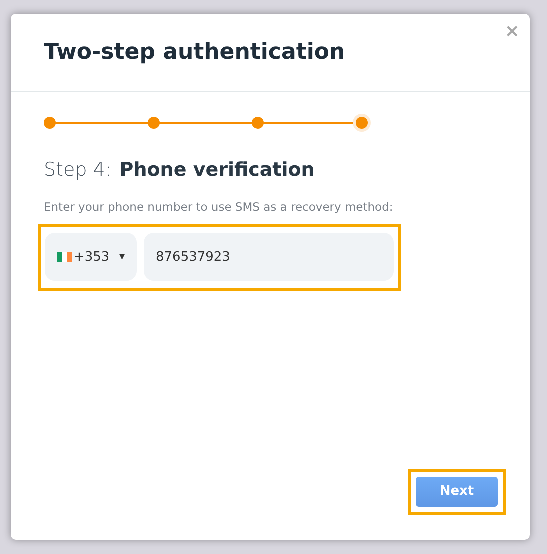 The height and width of the screenshot is (554, 547). What do you see at coordinates (64, 257) in the screenshot?
I see `flag-icon` at bounding box center [64, 257].